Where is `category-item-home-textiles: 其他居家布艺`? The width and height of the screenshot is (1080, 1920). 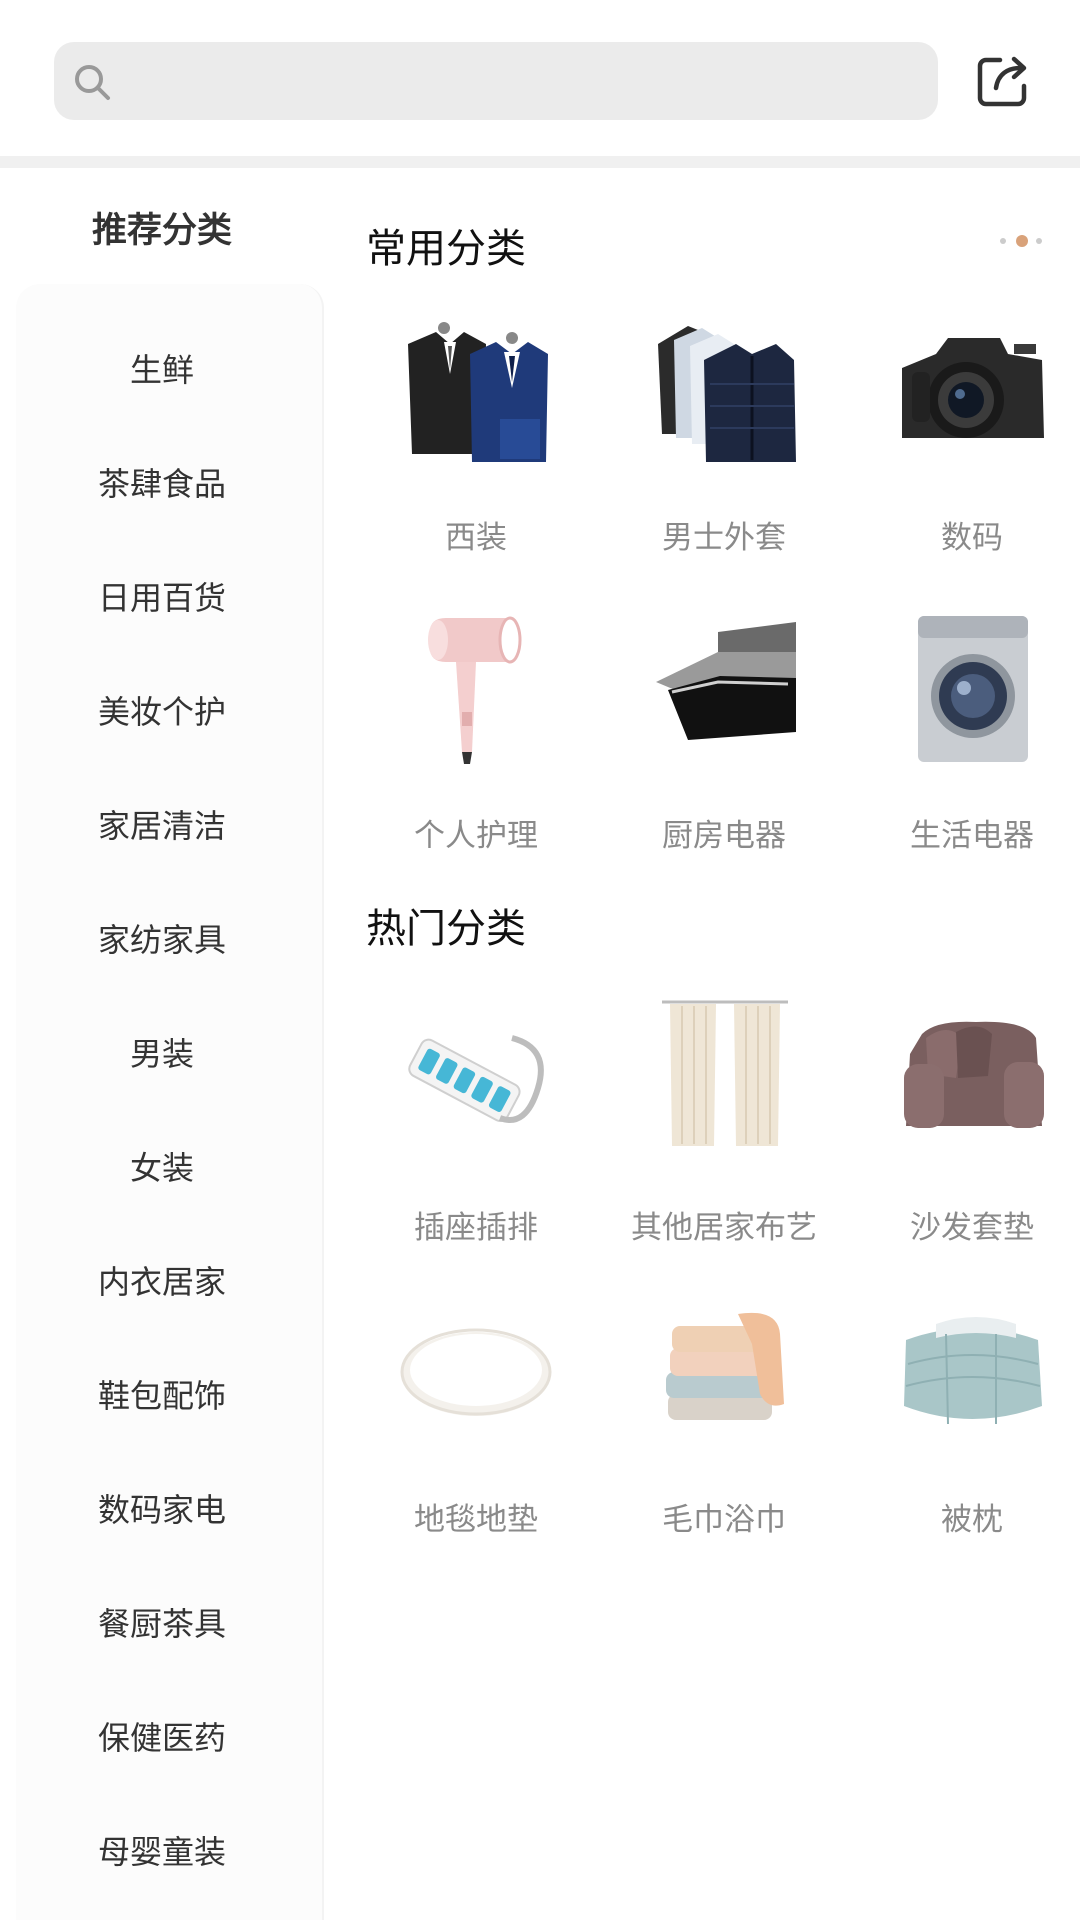
category-item-home-textiles: 其他居家布艺 is located at coordinates (724, 1123).